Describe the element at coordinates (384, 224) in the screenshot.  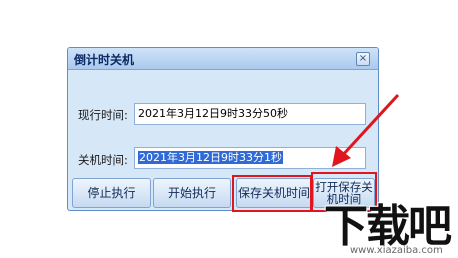
I see `watermark: 下载吧 www.xiazaiba.com` at that location.